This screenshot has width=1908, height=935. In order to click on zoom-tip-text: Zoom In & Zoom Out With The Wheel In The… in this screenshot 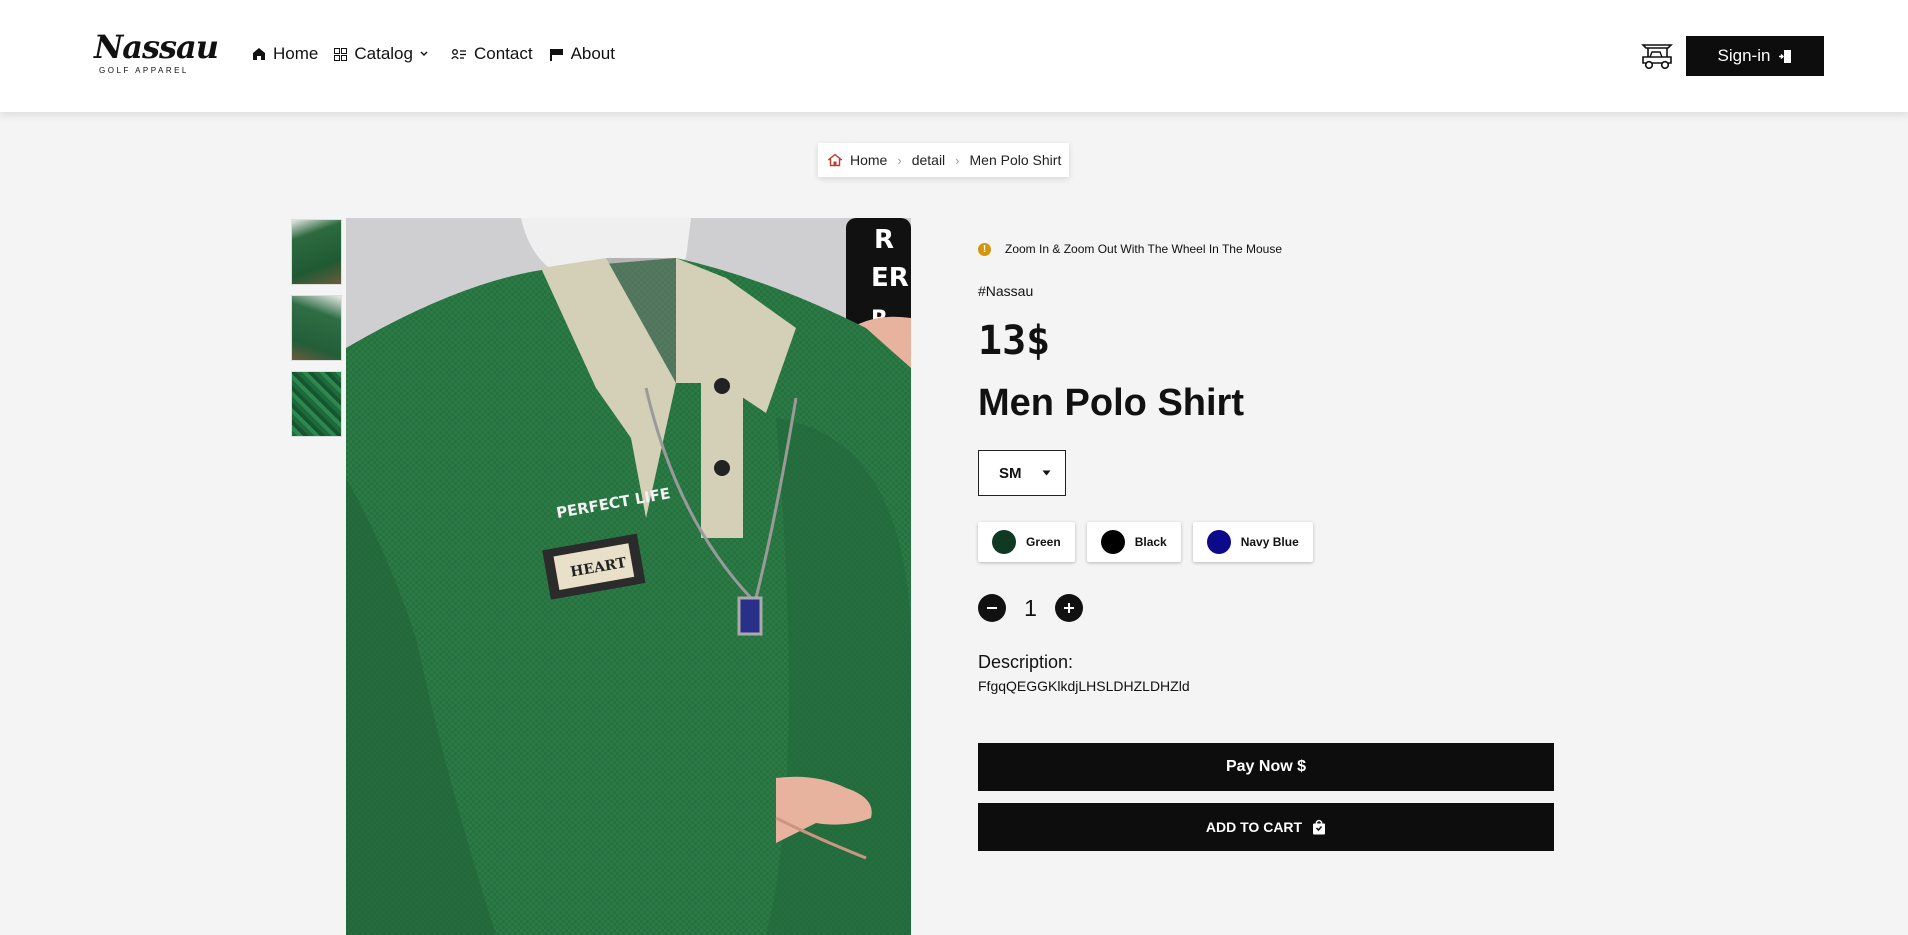, I will do `click(1144, 249)`.